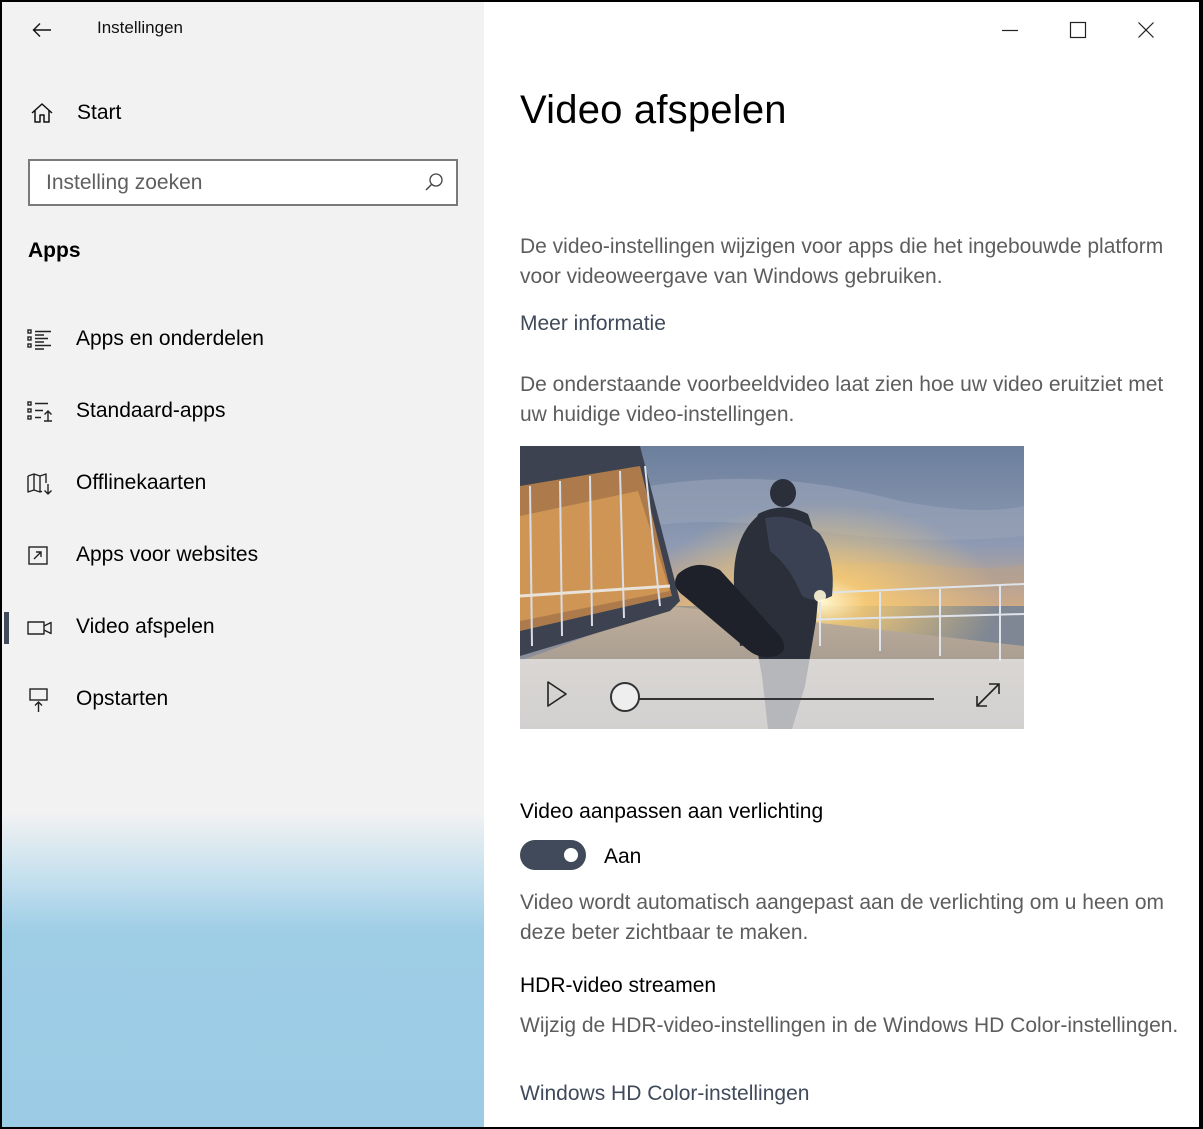  What do you see at coordinates (571, 855) in the screenshot?
I see `toggle-knob` at bounding box center [571, 855].